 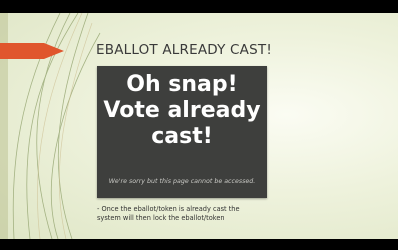 I want to click on error-headline-line: cast!, so click(x=182, y=136).